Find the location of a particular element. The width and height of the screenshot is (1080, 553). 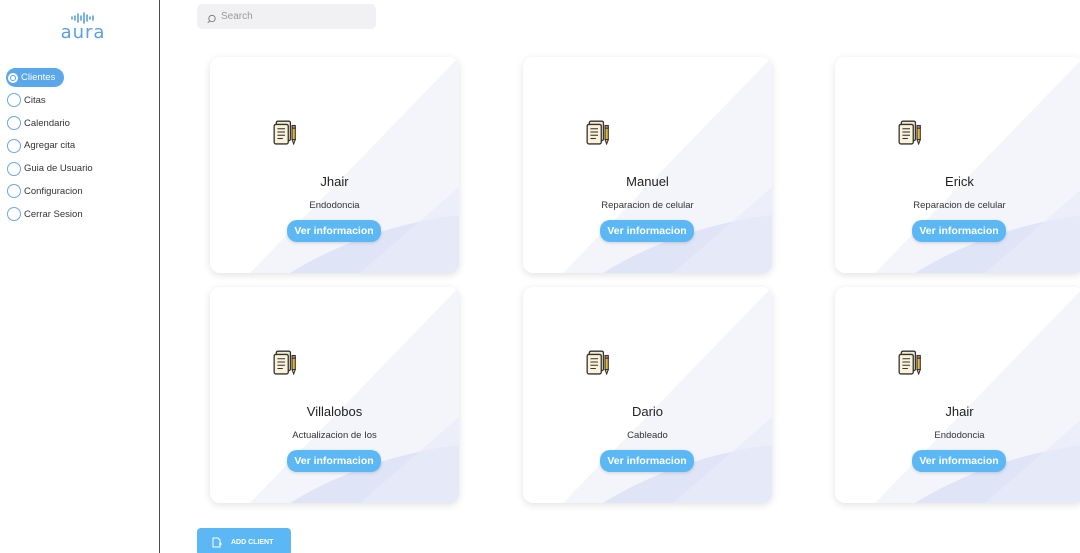

sidebar-item-calendario: Calendario is located at coordinates (50, 123).